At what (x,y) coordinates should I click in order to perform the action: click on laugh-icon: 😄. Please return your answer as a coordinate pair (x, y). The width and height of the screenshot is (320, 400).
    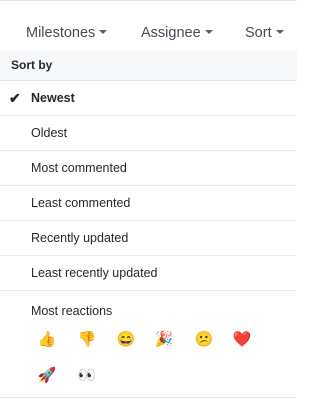
    Looking at the image, I should click on (126, 340).